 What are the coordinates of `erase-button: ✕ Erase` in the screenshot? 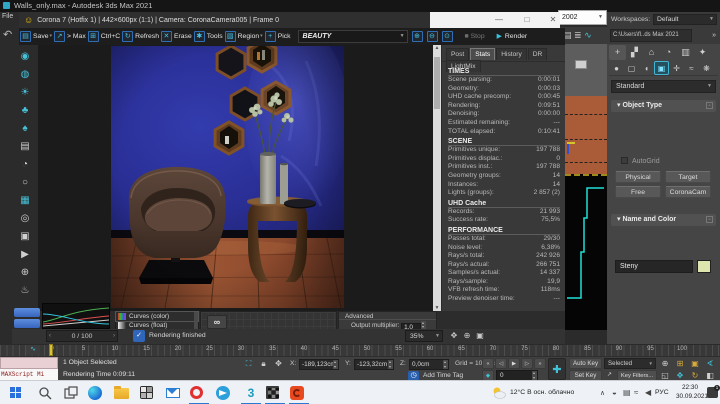 It's located at (176, 36).